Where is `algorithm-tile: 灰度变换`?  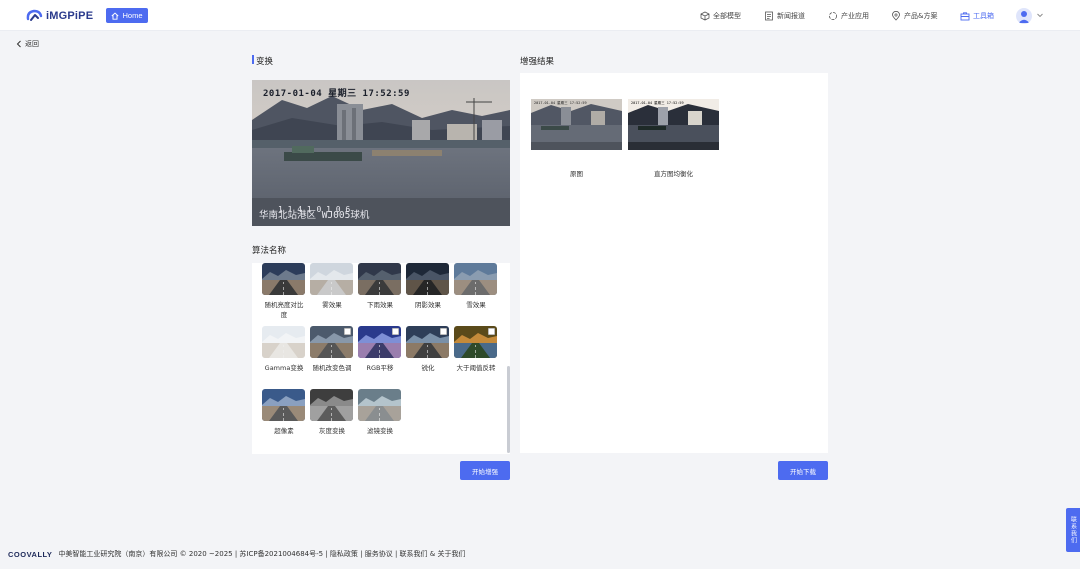 algorithm-tile: 灰度变换 is located at coordinates (332, 412).